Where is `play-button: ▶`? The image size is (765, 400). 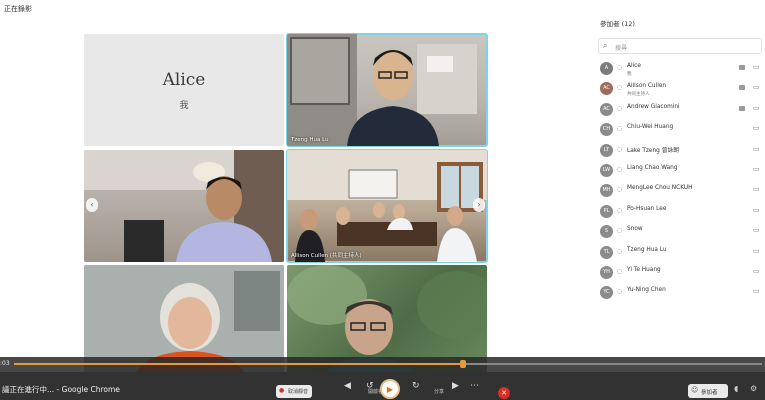 play-button: ▶ is located at coordinates (390, 389).